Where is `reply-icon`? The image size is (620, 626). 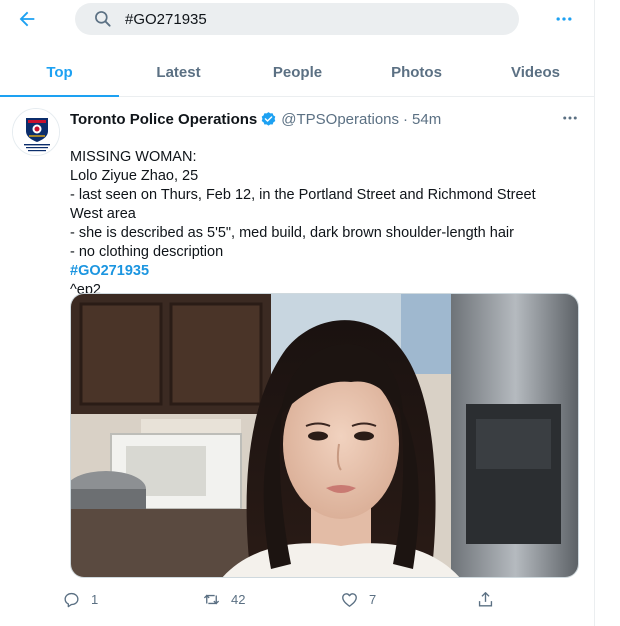 reply-icon is located at coordinates (71, 599).